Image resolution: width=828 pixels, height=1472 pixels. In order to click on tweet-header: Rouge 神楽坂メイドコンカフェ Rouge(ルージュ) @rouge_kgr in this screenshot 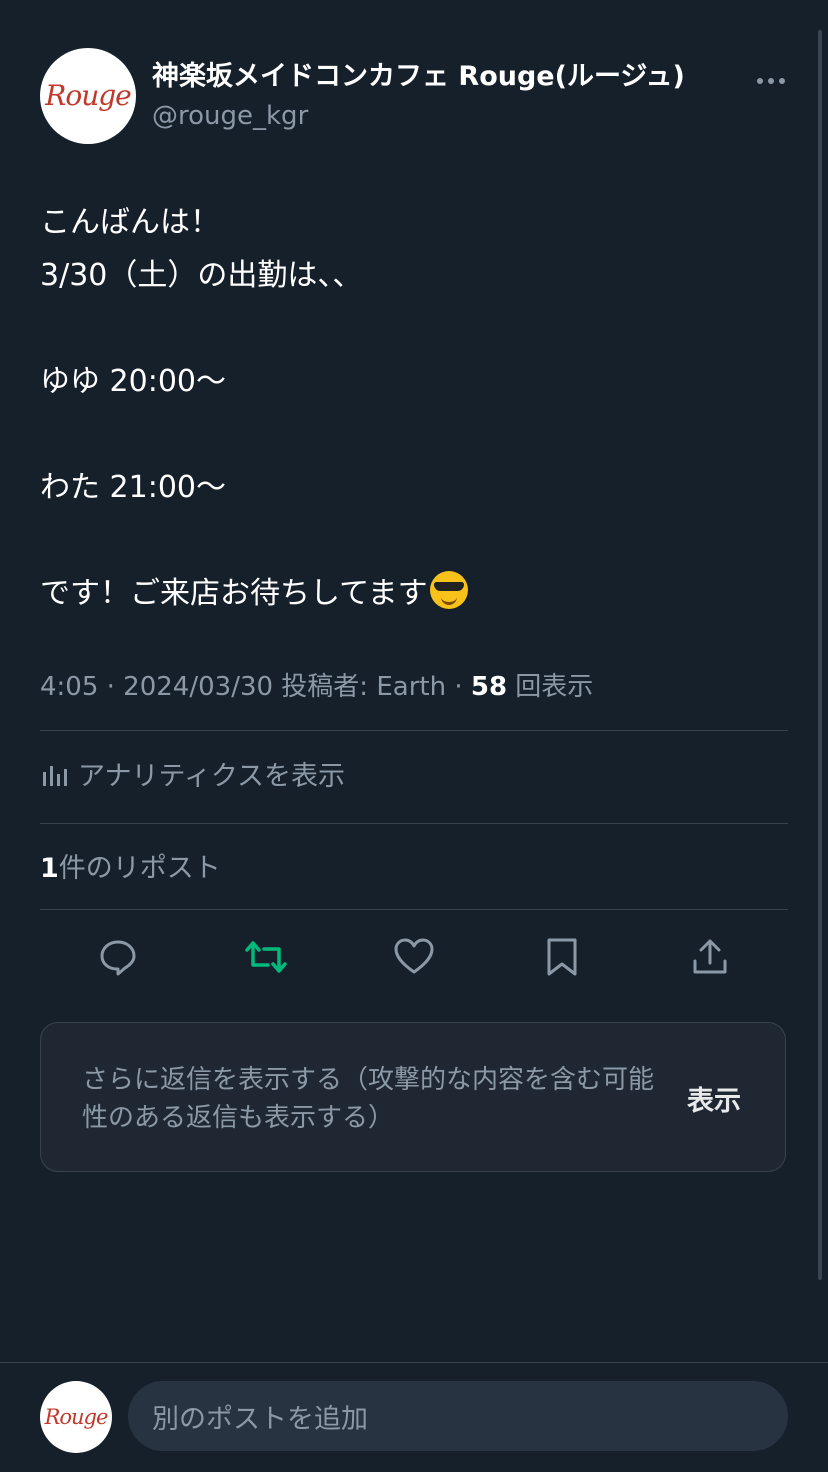, I will do `click(415, 97)`.